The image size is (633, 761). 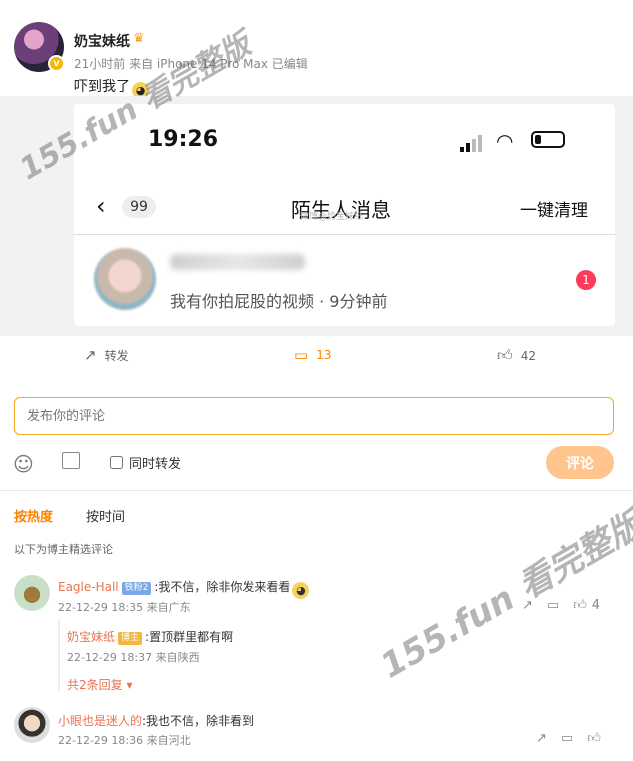 What do you see at coordinates (139, 38) in the screenshot?
I see `crown-icon: ♛` at bounding box center [139, 38].